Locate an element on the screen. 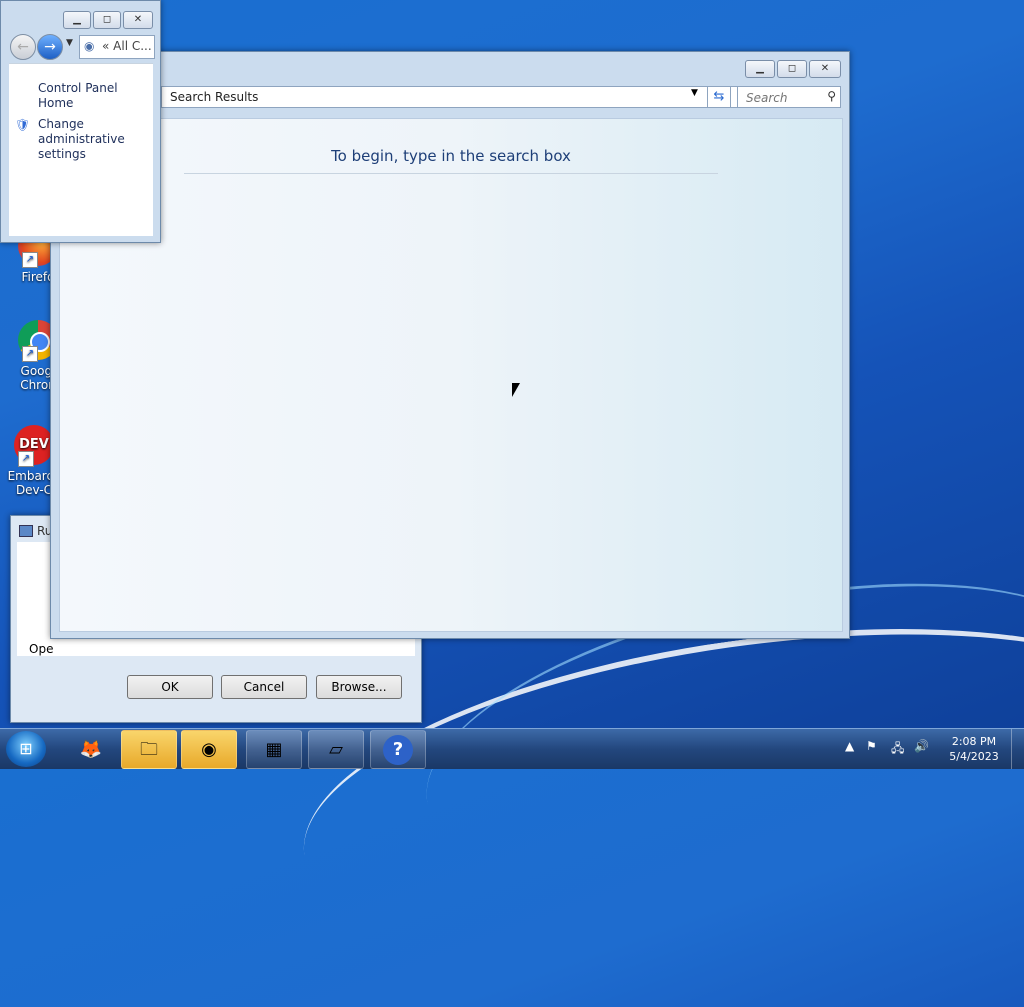  taskbar-help: ? is located at coordinates (398, 749).